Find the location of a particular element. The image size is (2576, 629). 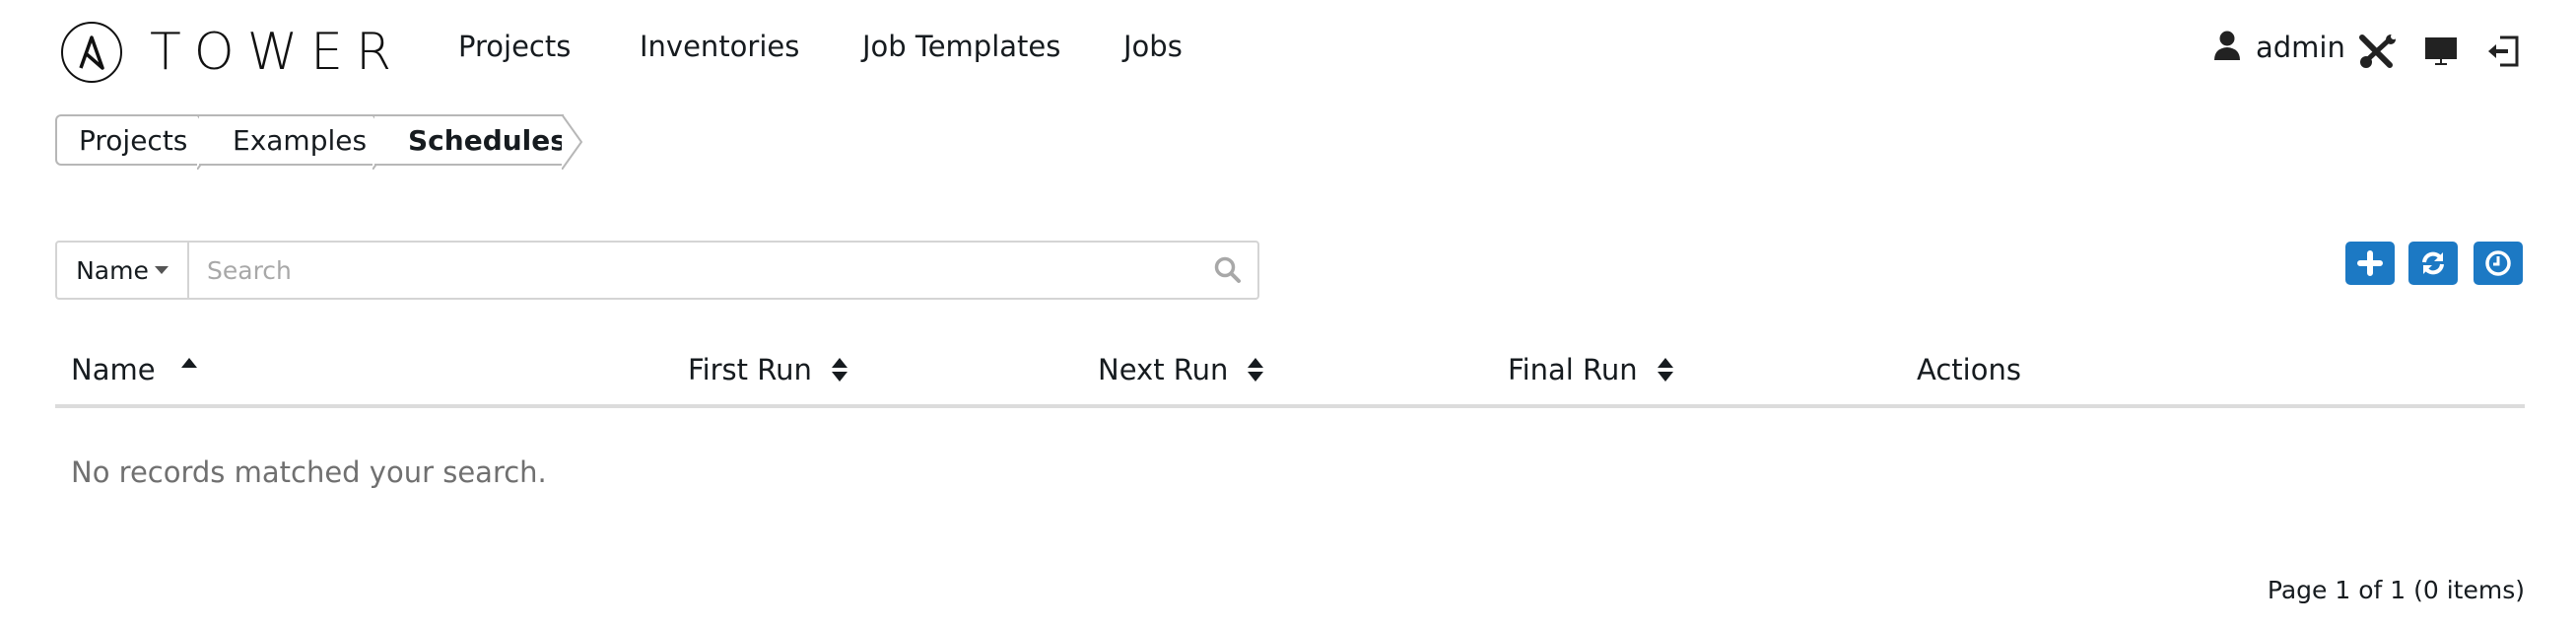

table-header-divider is located at coordinates (1290, 406).